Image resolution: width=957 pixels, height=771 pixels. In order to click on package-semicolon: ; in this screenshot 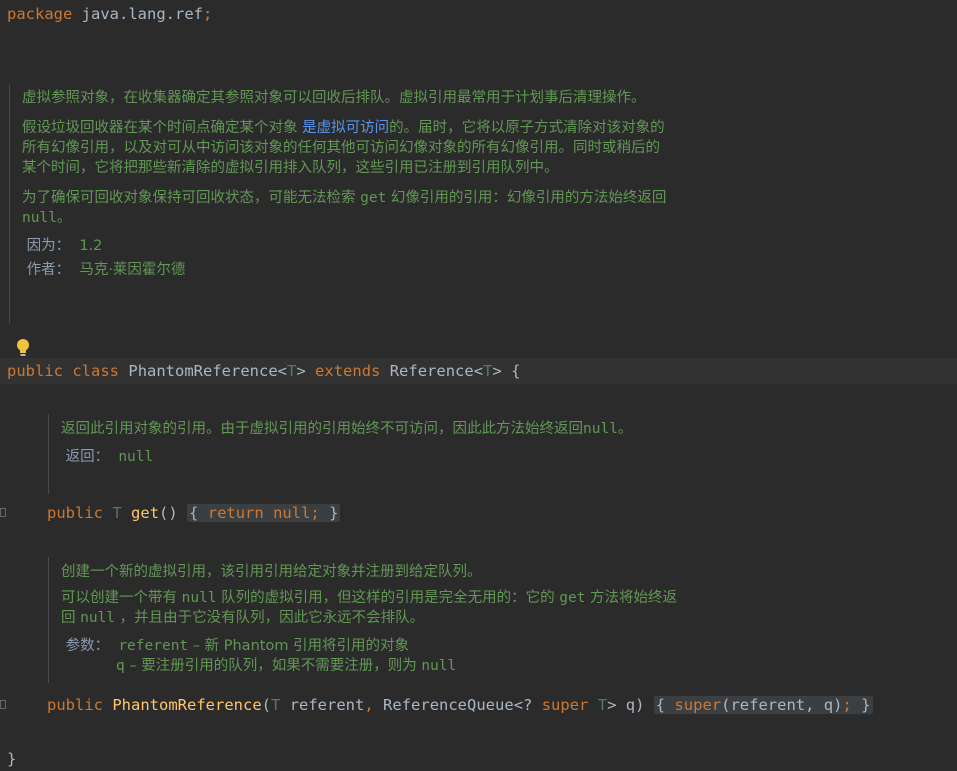, I will do `click(208, 14)`.